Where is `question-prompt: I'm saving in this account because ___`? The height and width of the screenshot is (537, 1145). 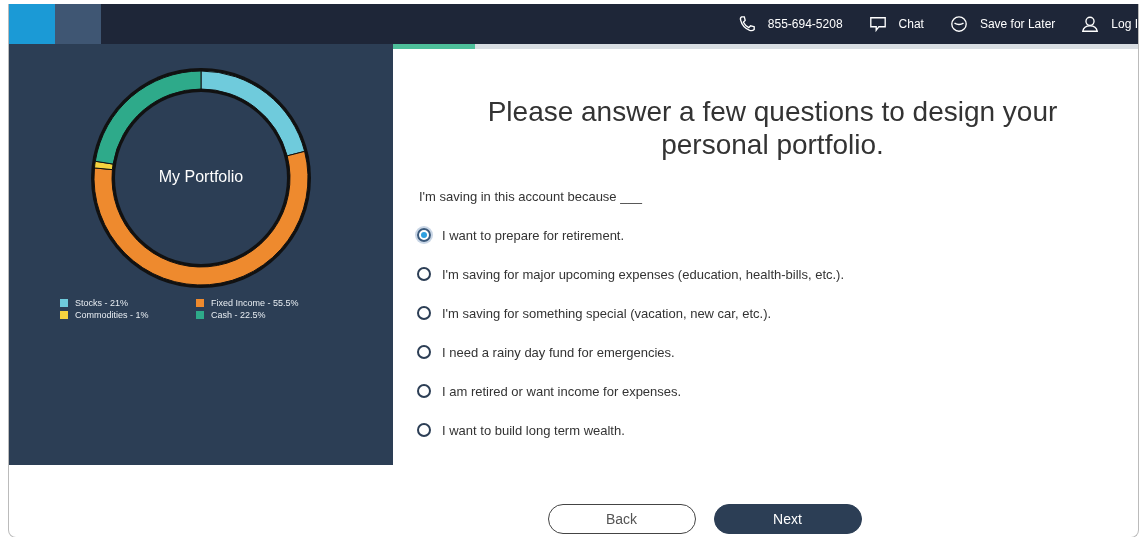 question-prompt: I'm saving in this account because ___ is located at coordinates (531, 196).